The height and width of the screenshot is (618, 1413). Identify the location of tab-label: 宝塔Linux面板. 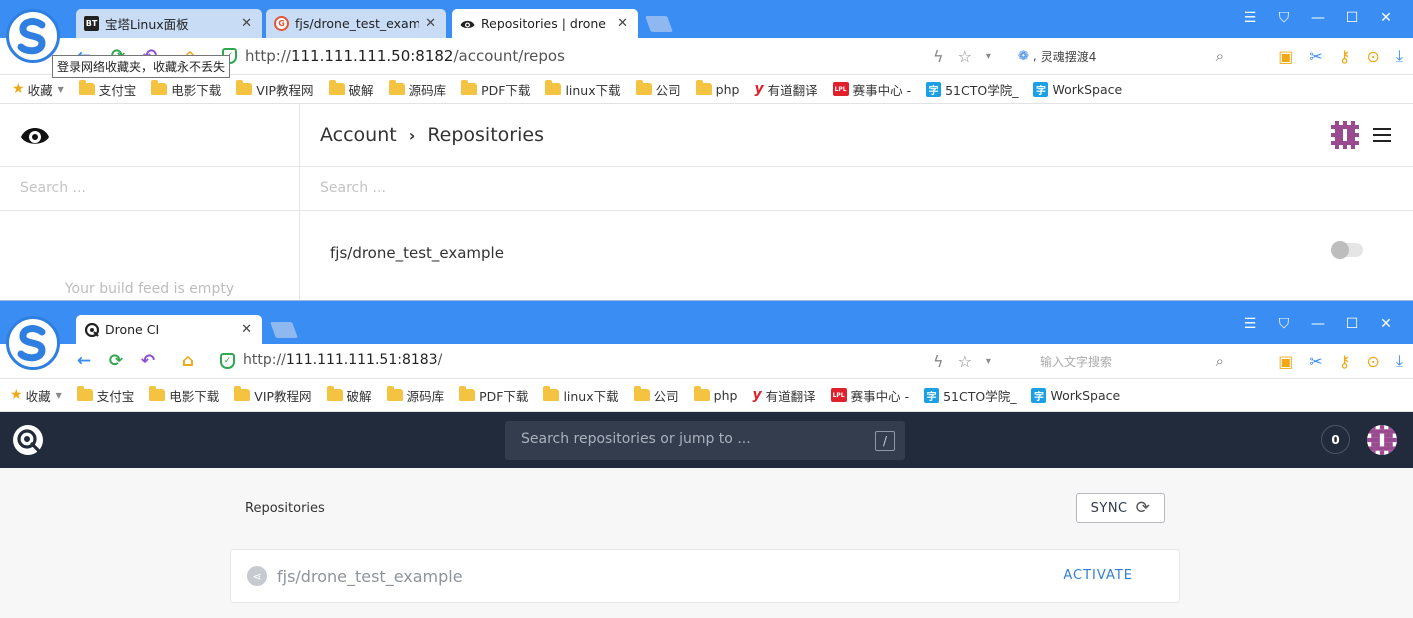
(147, 24).